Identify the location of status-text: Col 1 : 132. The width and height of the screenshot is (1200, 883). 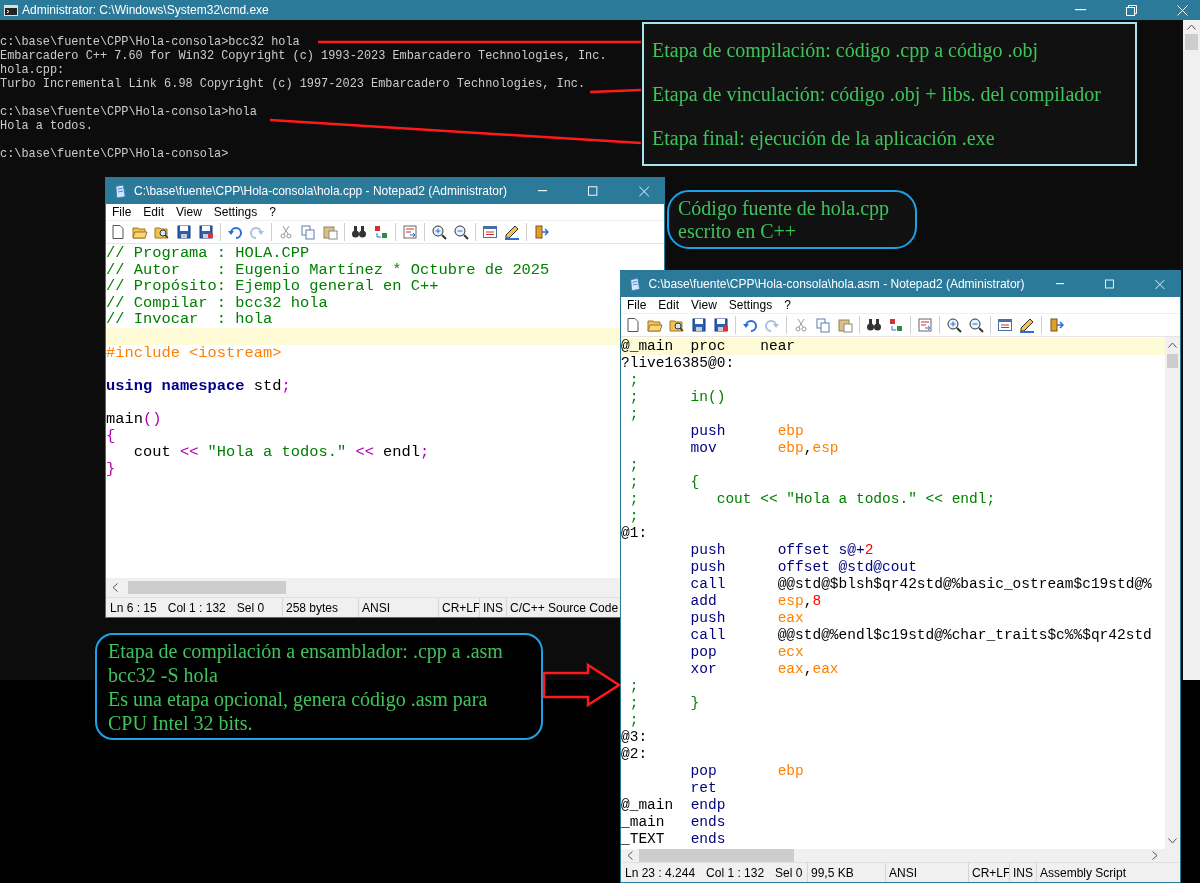
(735, 873).